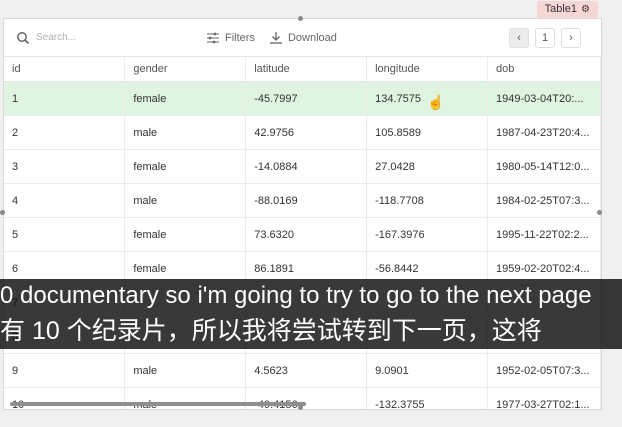 The width and height of the screenshot is (622, 427). Describe the element at coordinates (306, 234) in the screenshot. I see `table-cell: 73.6320` at that location.